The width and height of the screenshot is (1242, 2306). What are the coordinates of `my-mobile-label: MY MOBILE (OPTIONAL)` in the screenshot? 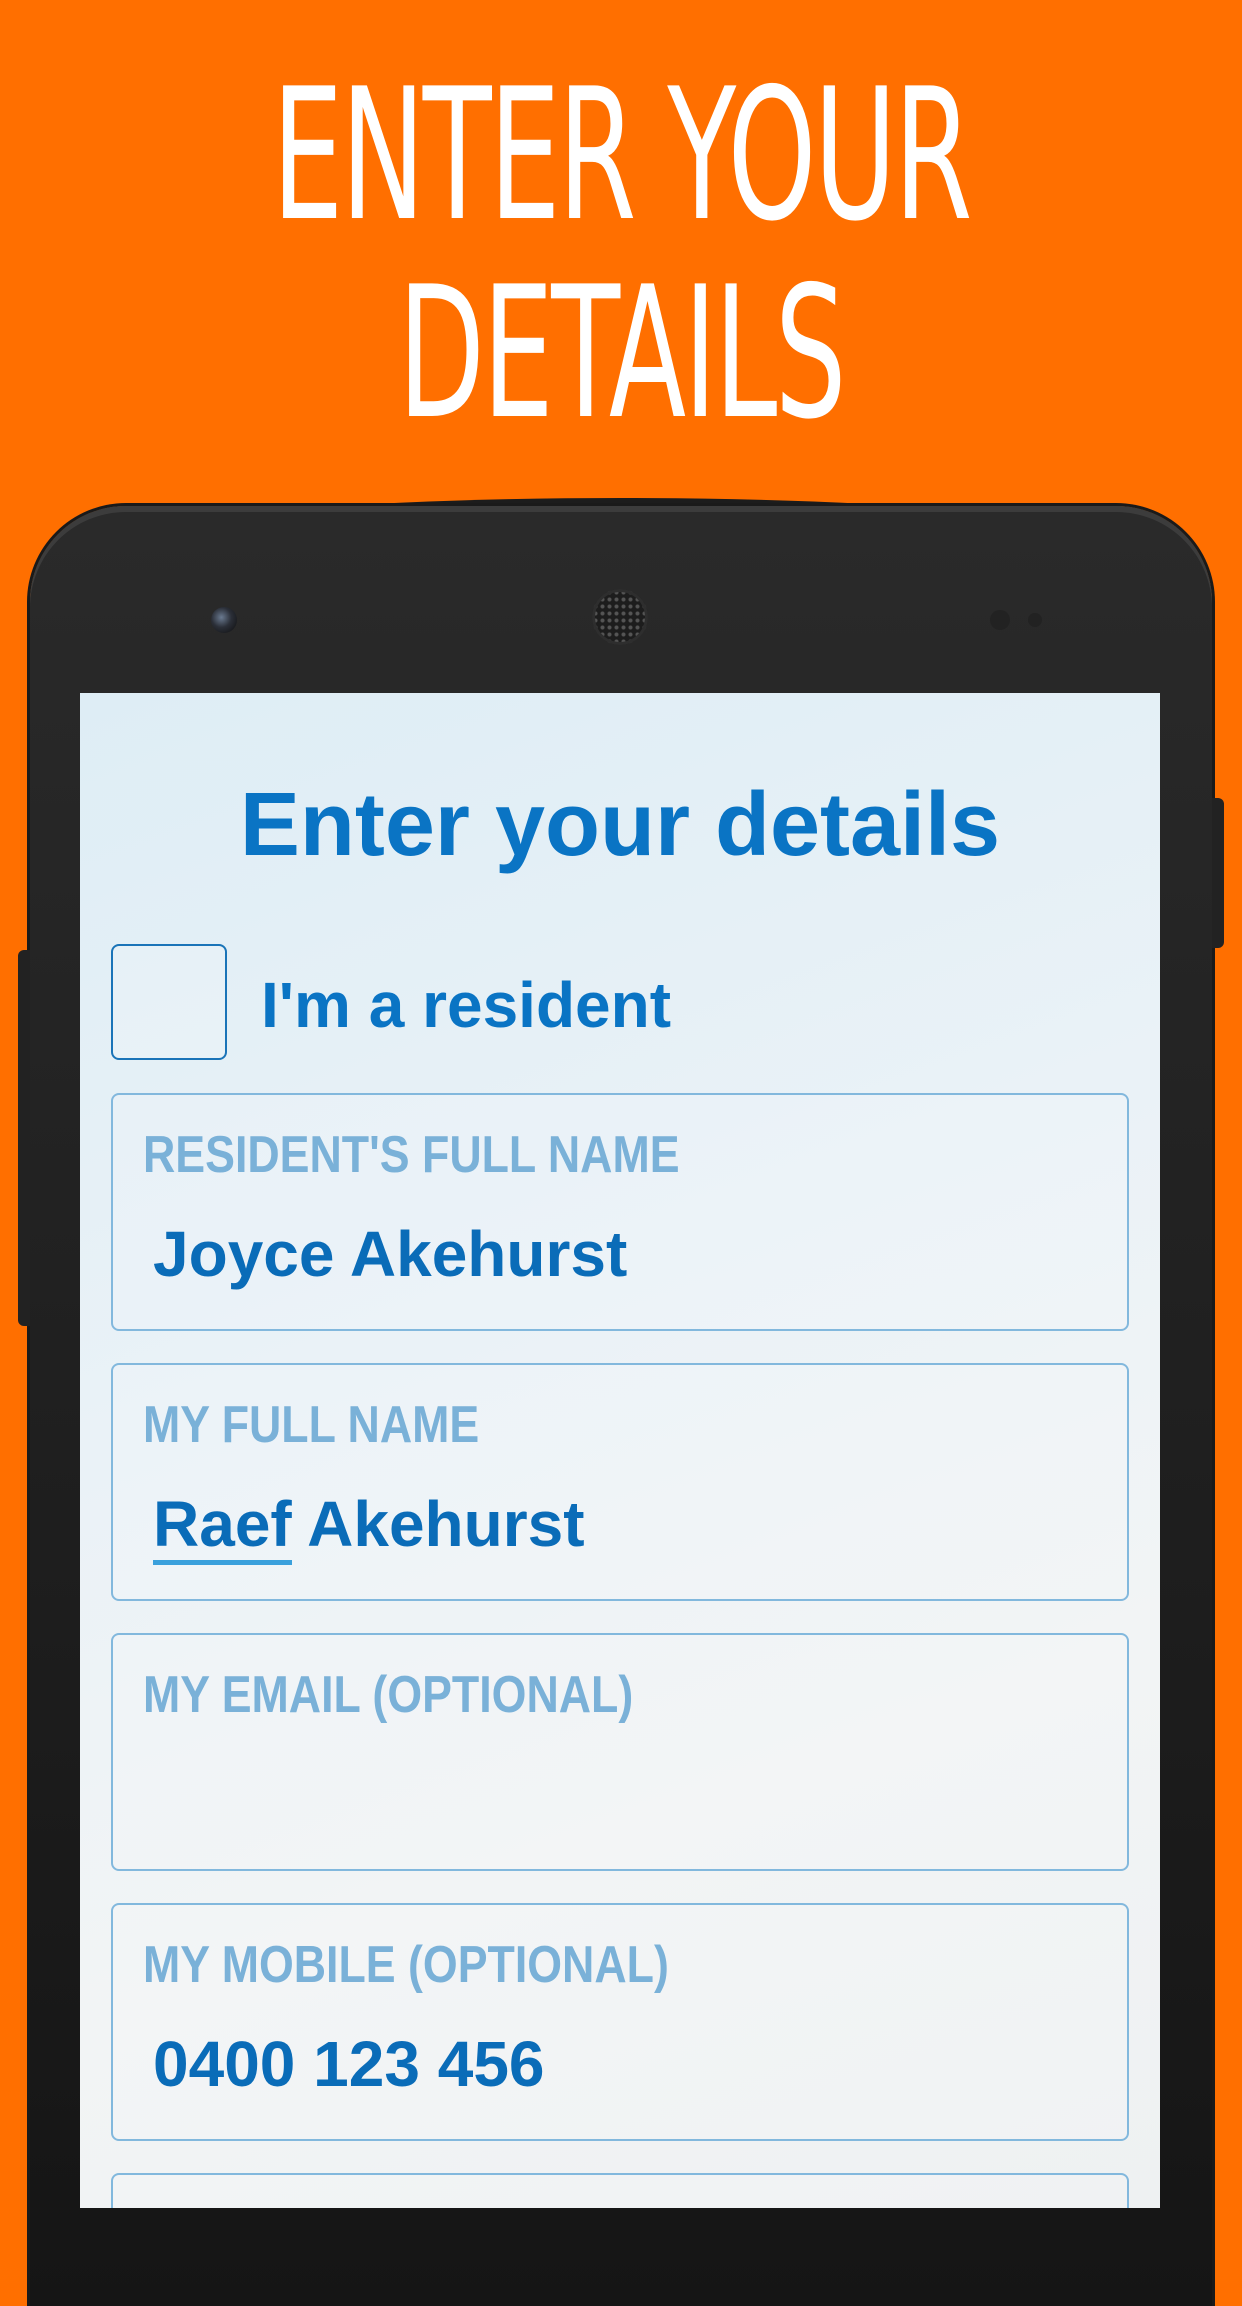 It's located at (406, 1965).